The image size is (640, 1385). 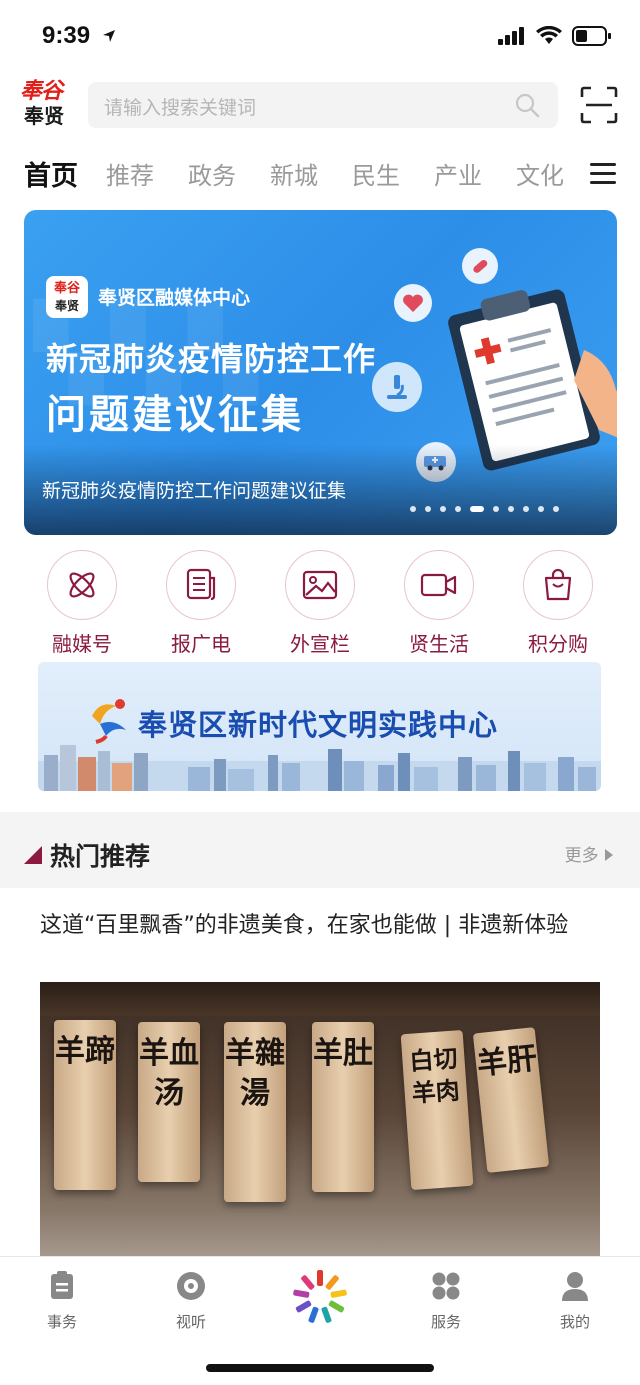 I want to click on user-icon, so click(x=575, y=1286).